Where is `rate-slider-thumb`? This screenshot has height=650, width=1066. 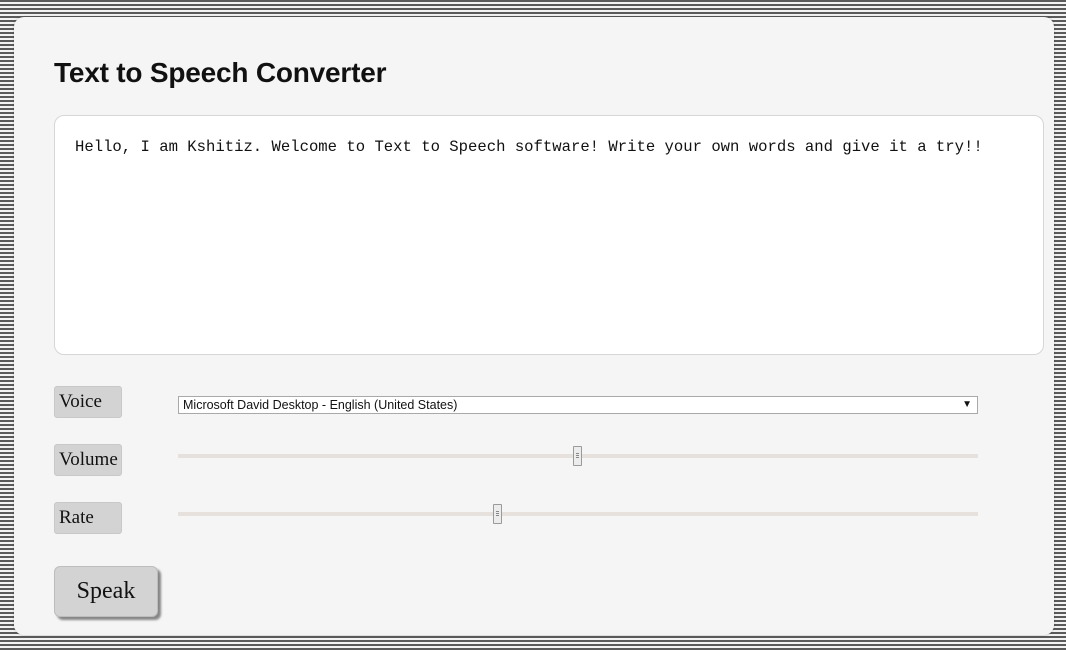 rate-slider-thumb is located at coordinates (497, 514).